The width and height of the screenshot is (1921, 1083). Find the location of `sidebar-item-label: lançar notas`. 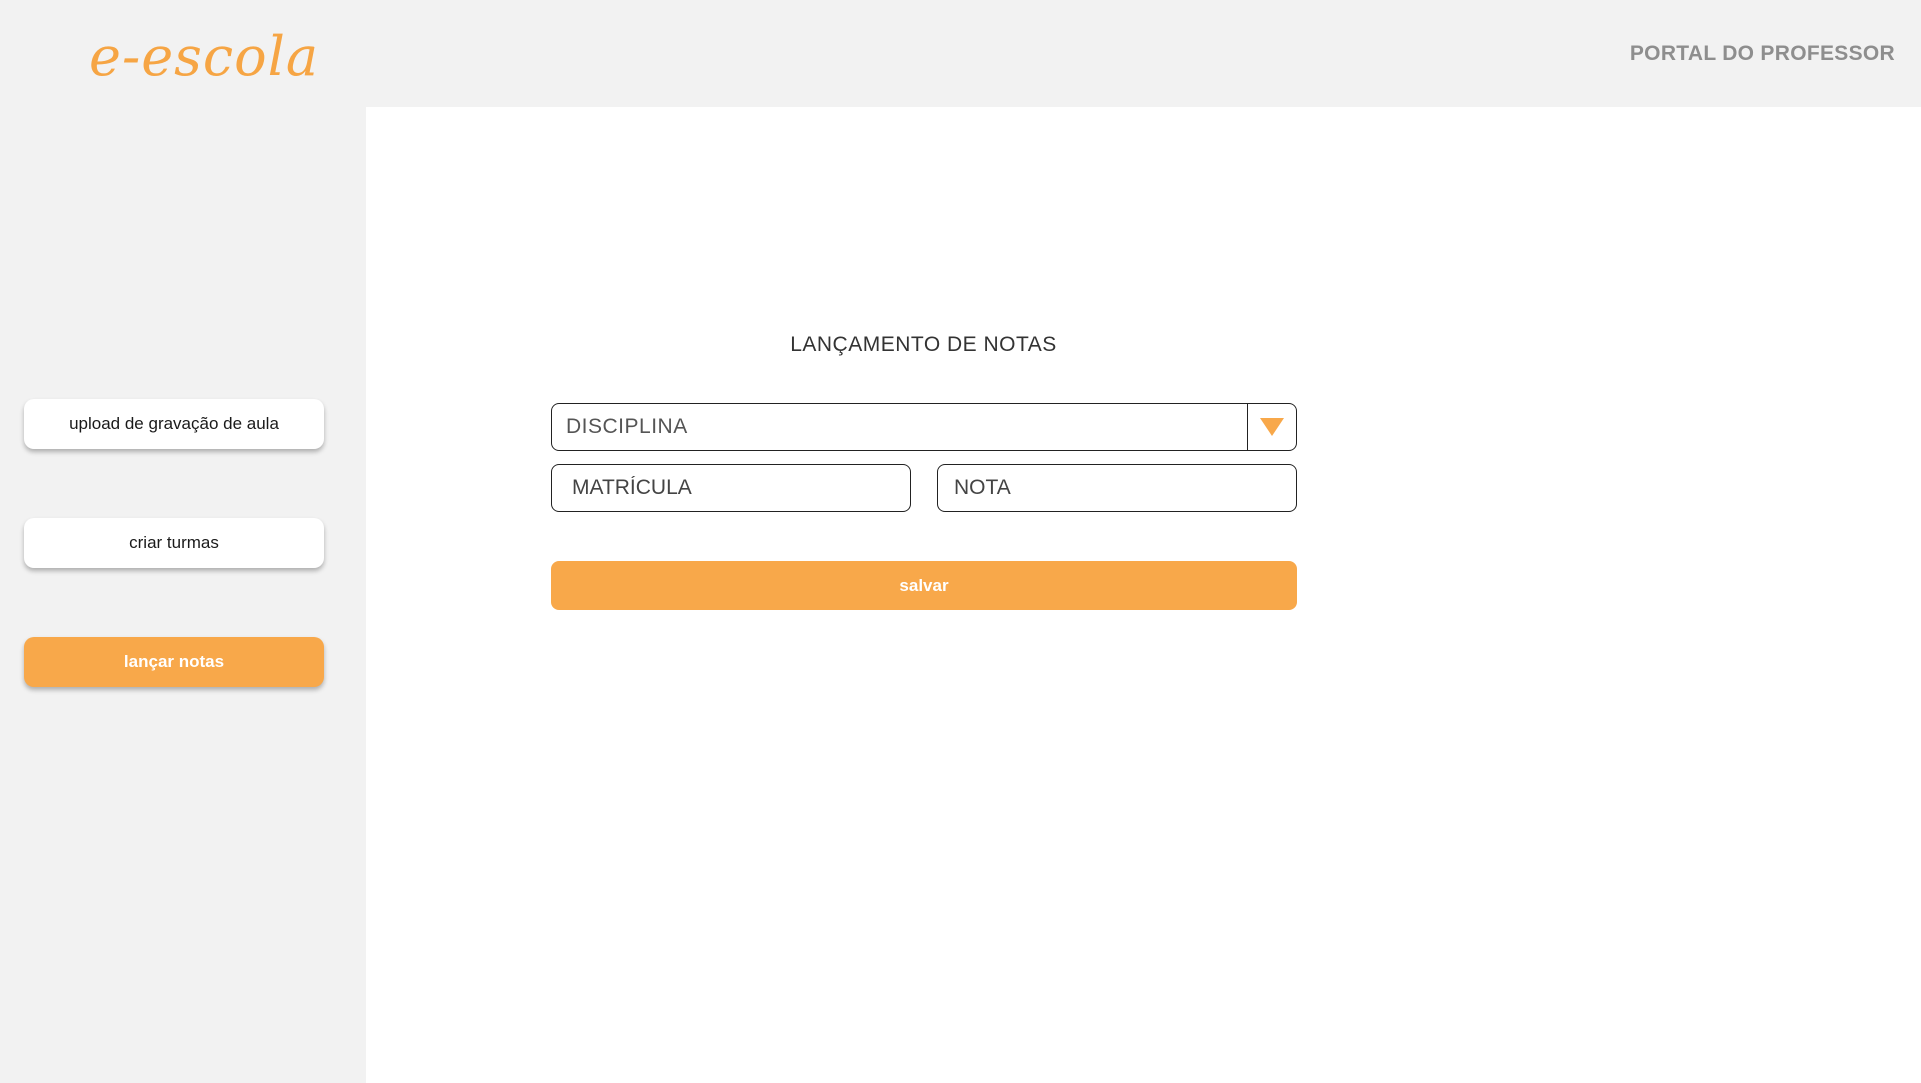

sidebar-item-label: lançar notas is located at coordinates (174, 661).